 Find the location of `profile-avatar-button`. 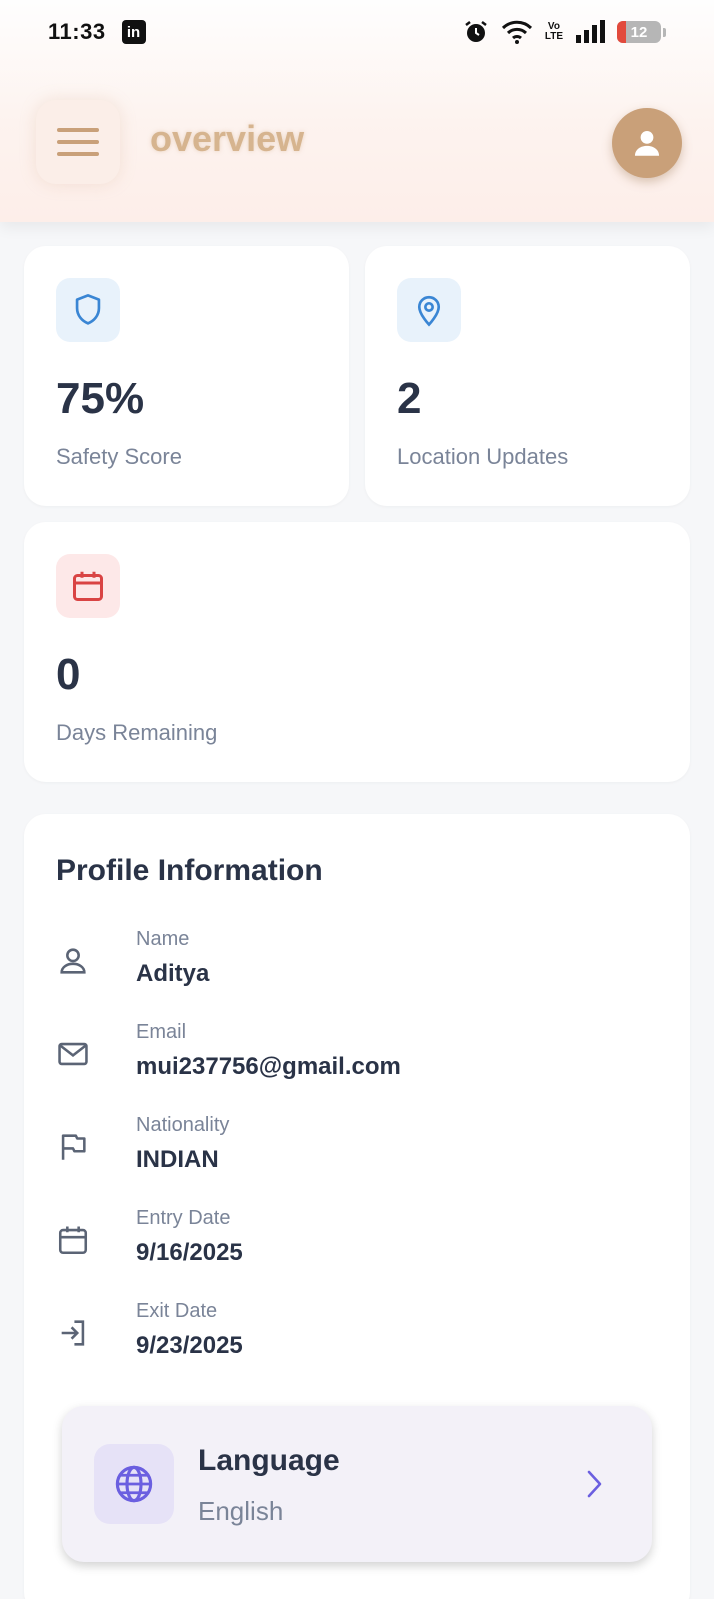

profile-avatar-button is located at coordinates (647, 143).